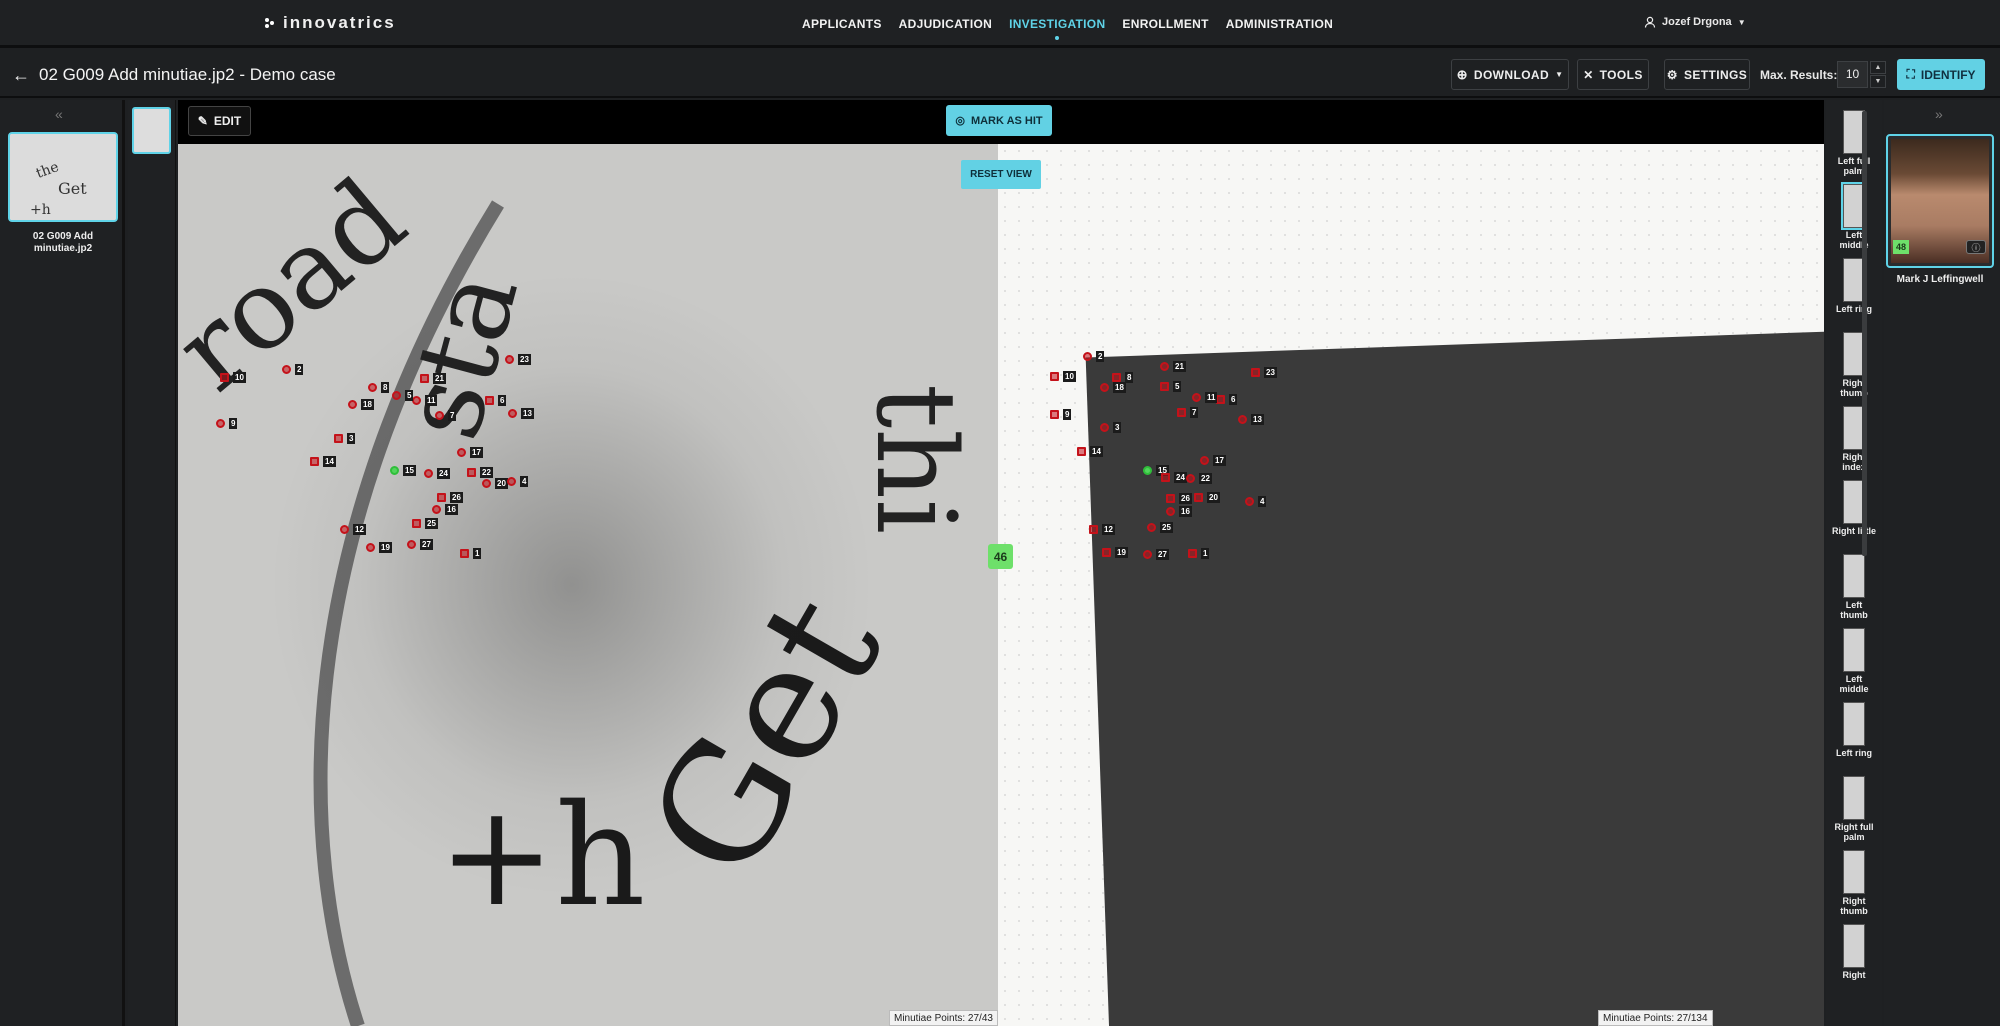 This screenshot has height=1026, width=2000. What do you see at coordinates (1854, 975) in the screenshot?
I see `finger-label: Right` at bounding box center [1854, 975].